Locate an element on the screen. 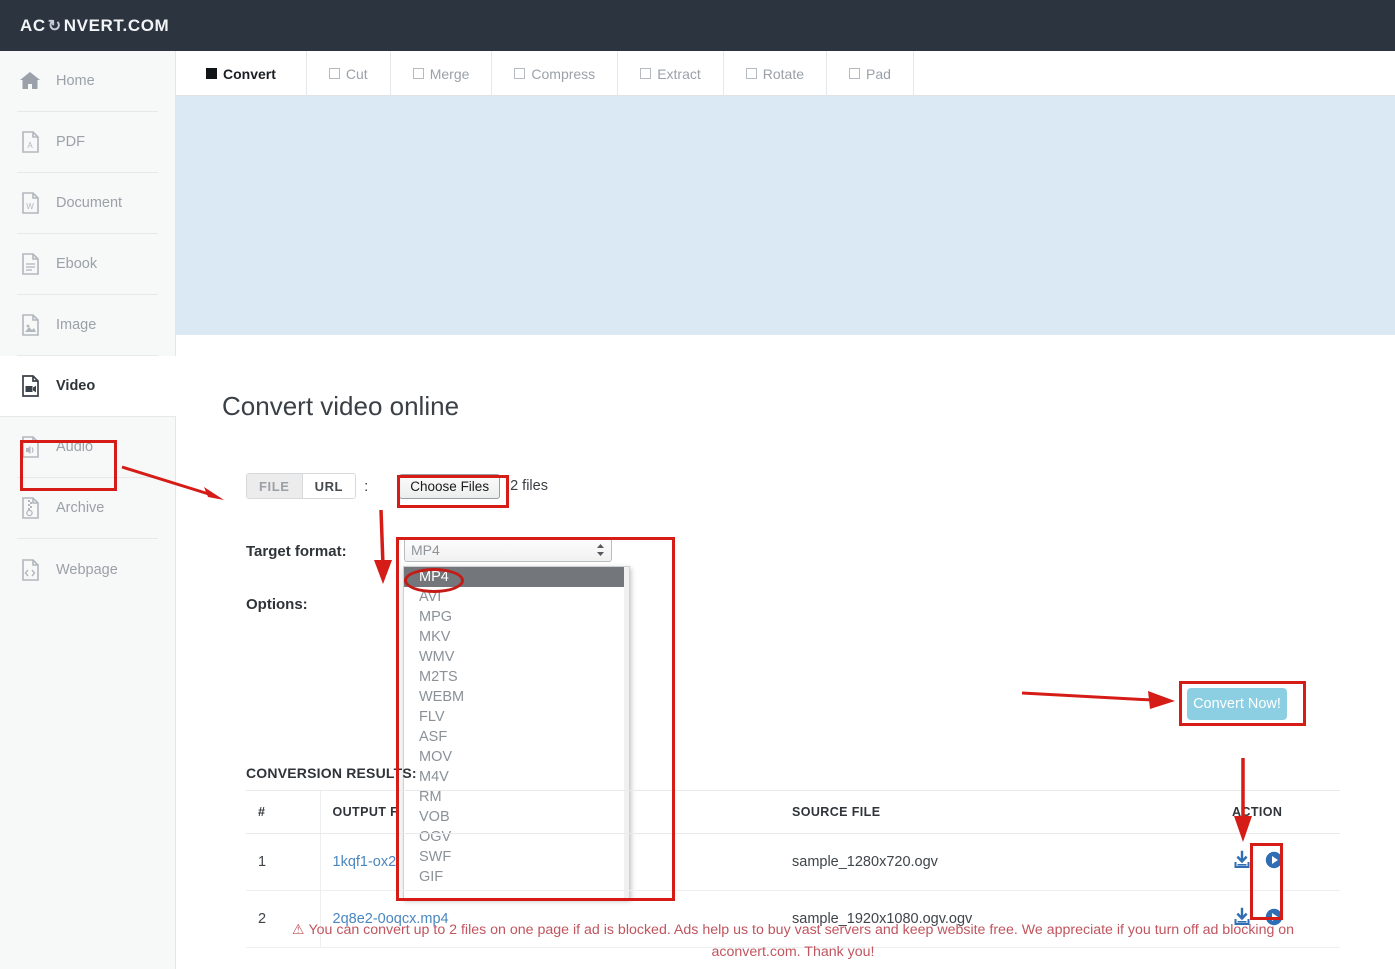 The width and height of the screenshot is (1395, 969). sidebar-item-home: Home is located at coordinates (87, 81).